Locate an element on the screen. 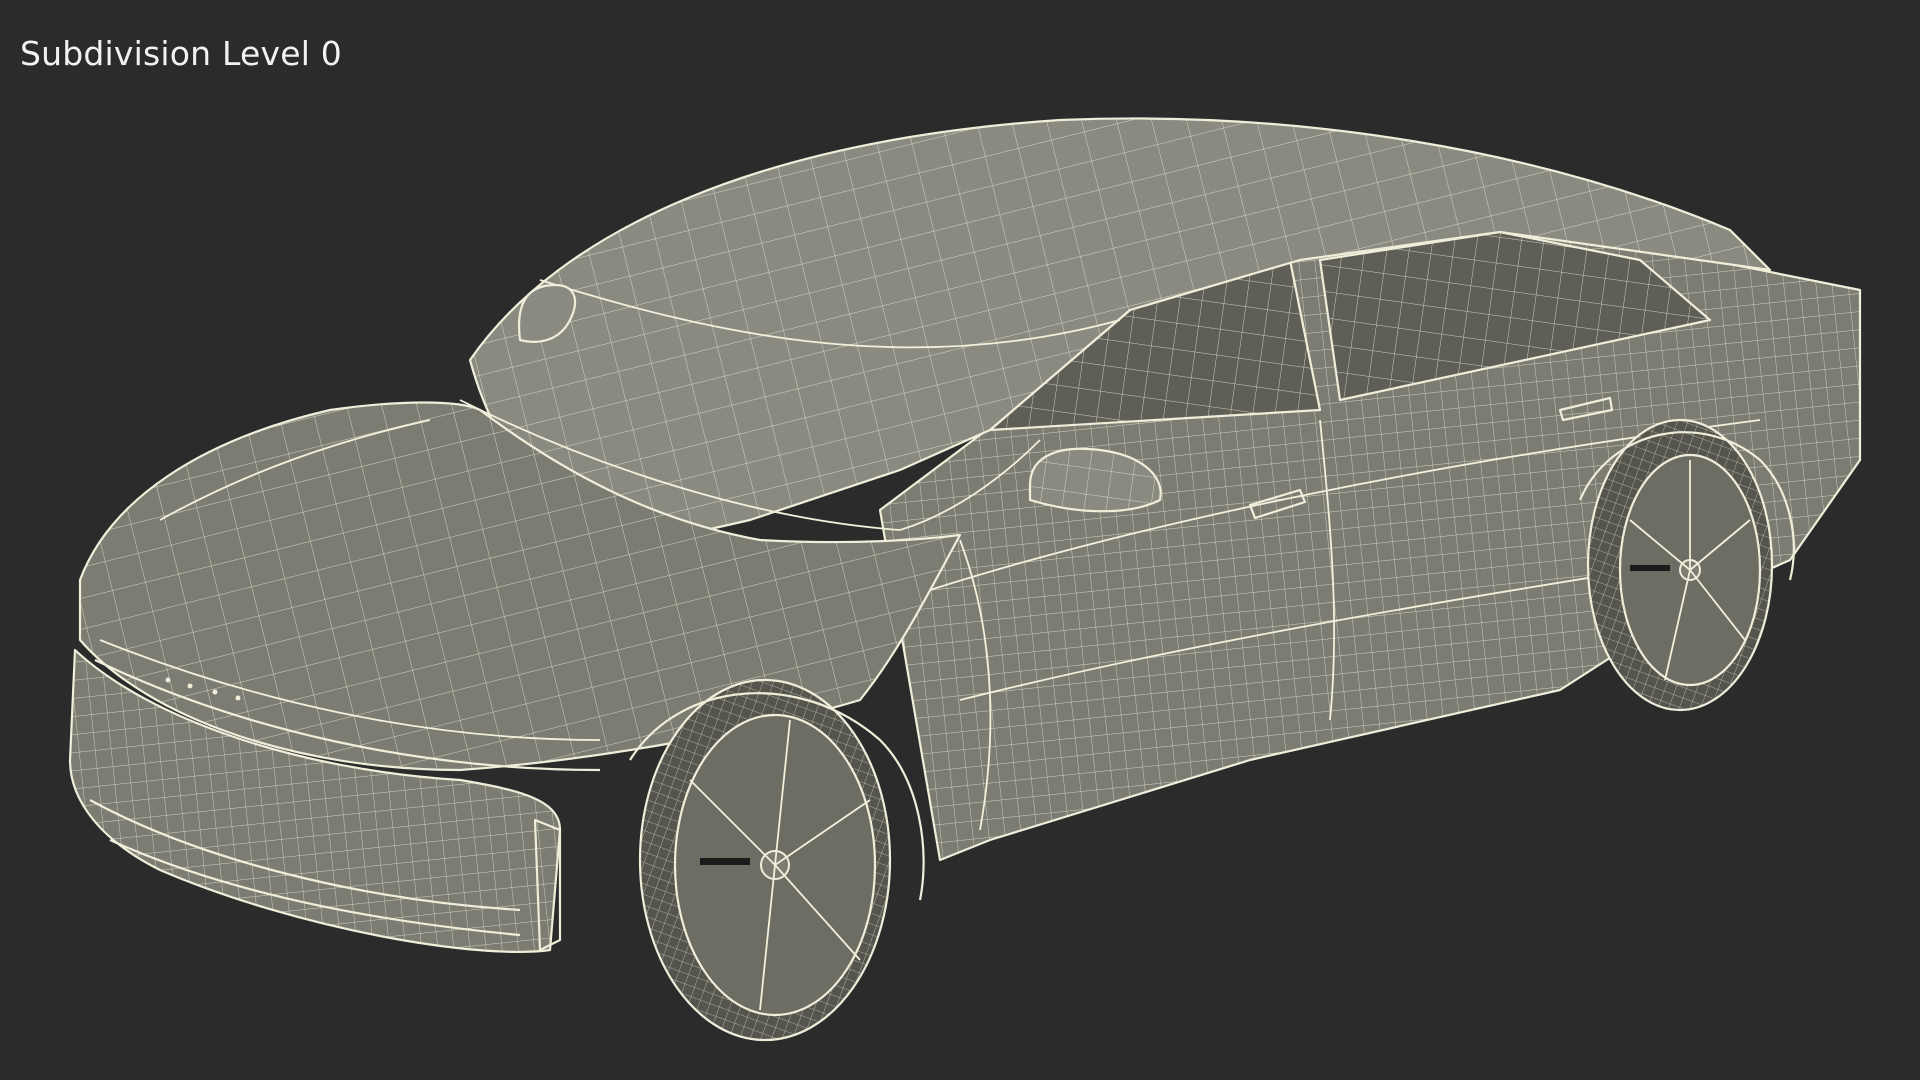 The image size is (1920, 1080). front-wheel is located at coordinates (765, 860).